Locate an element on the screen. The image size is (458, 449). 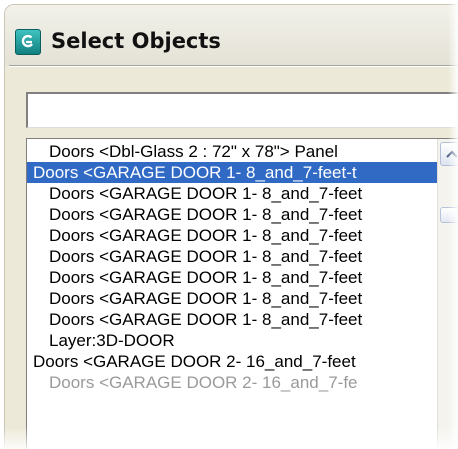
list-item: Doors <Dbl-Glass 2 : 72" x 78"> Panel is located at coordinates (242, 151).